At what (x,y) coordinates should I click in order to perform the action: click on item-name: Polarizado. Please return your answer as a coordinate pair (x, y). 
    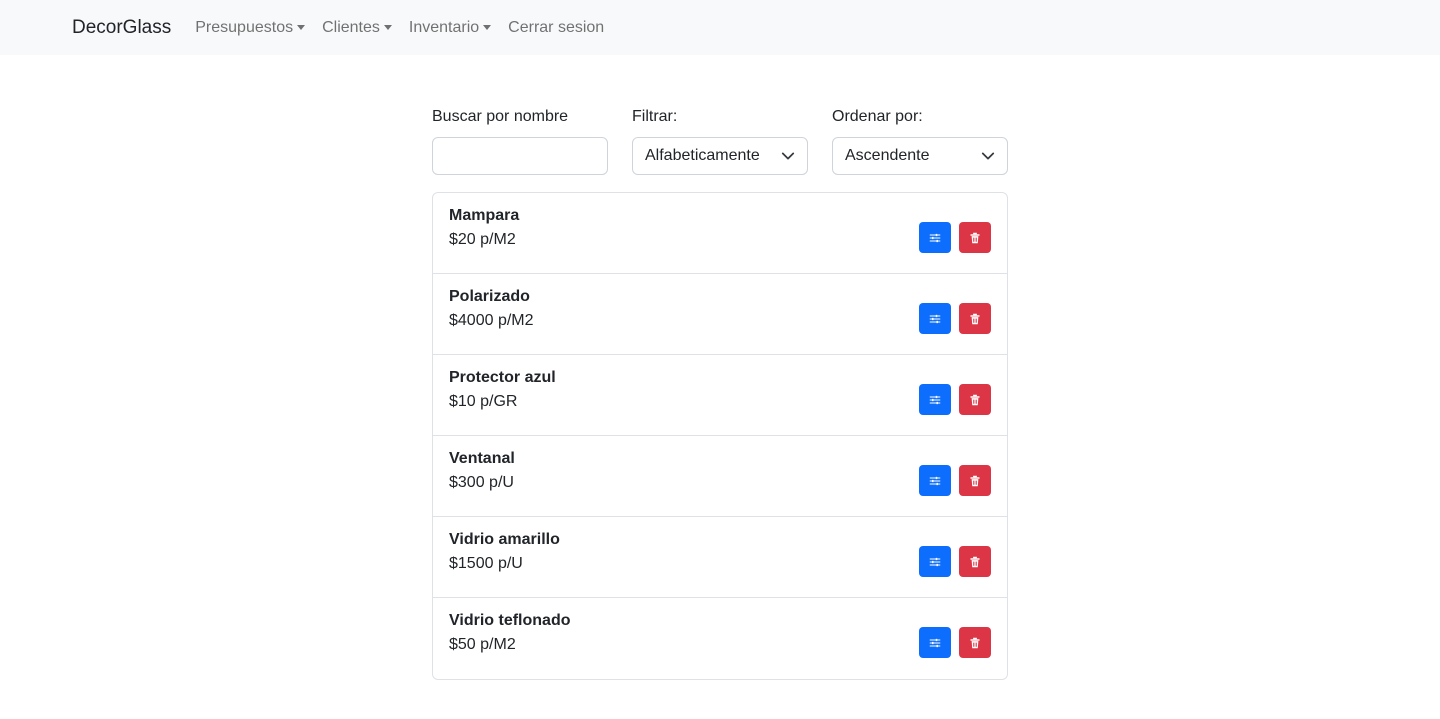
    Looking at the image, I should click on (489, 296).